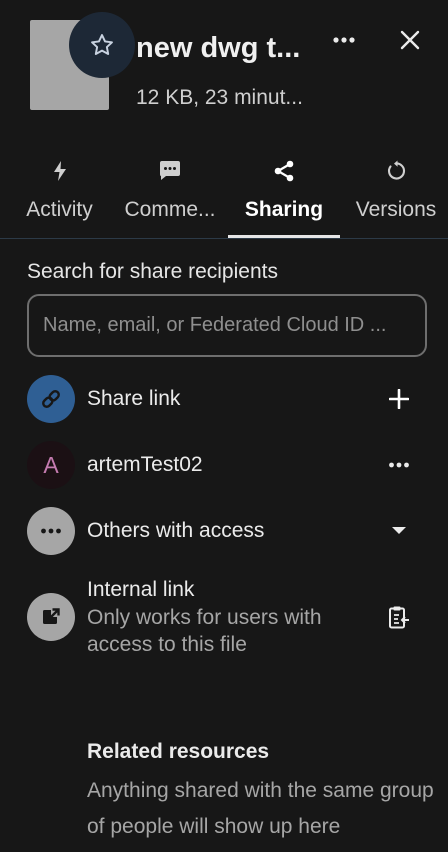 This screenshot has width=448, height=852. Describe the element at coordinates (176, 530) in the screenshot. I see `others-with-access-label: Others with access` at that location.